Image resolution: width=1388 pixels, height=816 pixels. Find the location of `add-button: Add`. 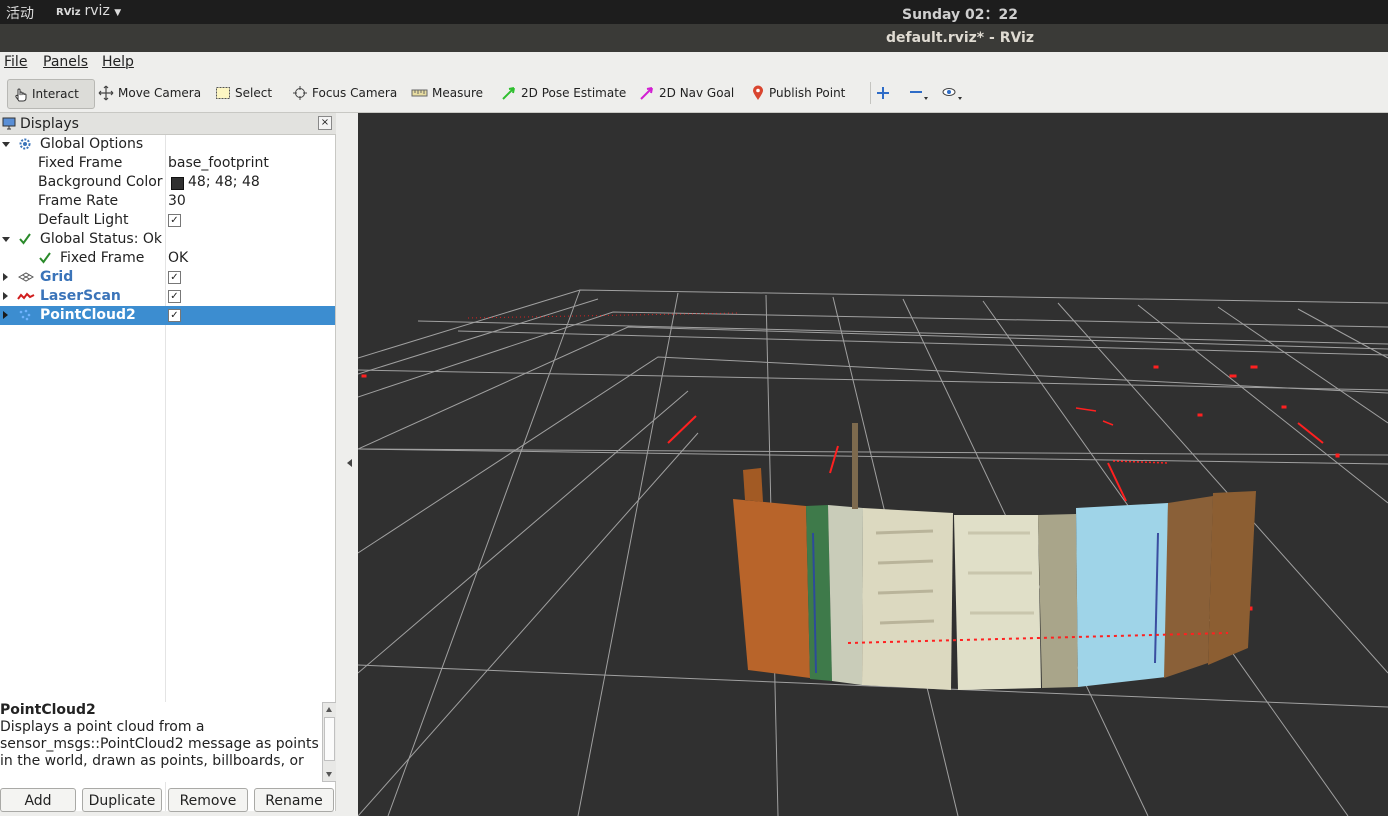

add-button: Add is located at coordinates (38, 800).